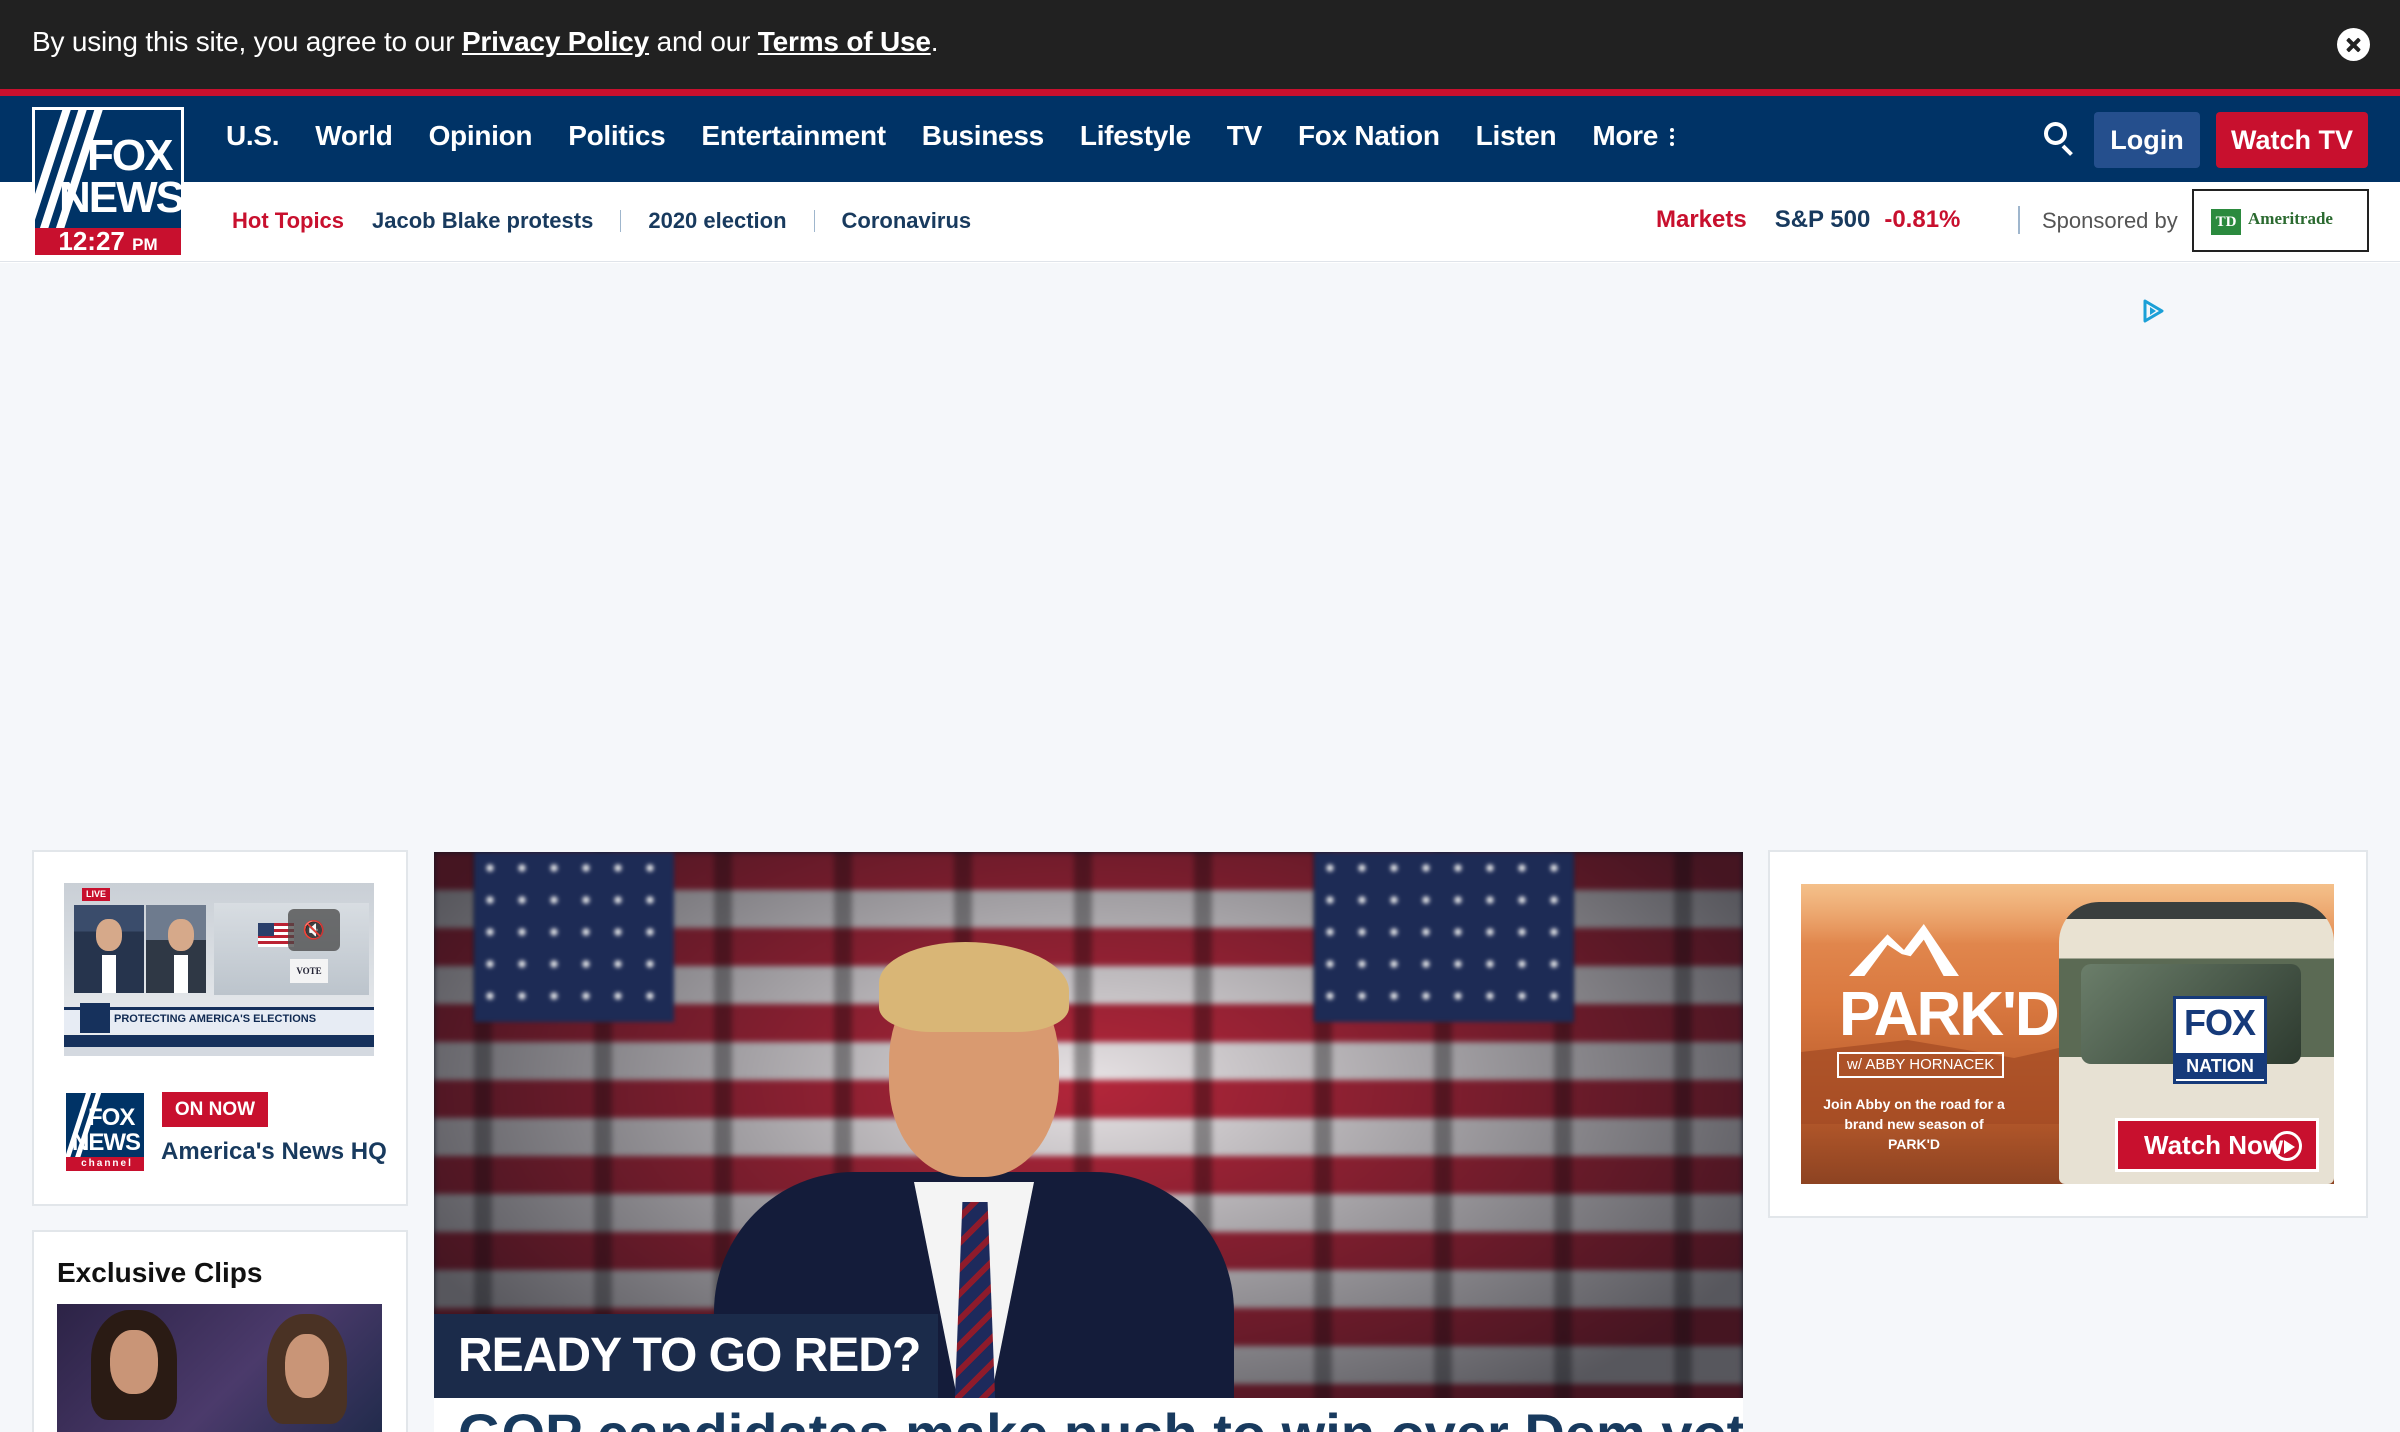  Describe the element at coordinates (160, 1272) in the screenshot. I see `exclusive-clips-title: Exclusive Clips` at that location.